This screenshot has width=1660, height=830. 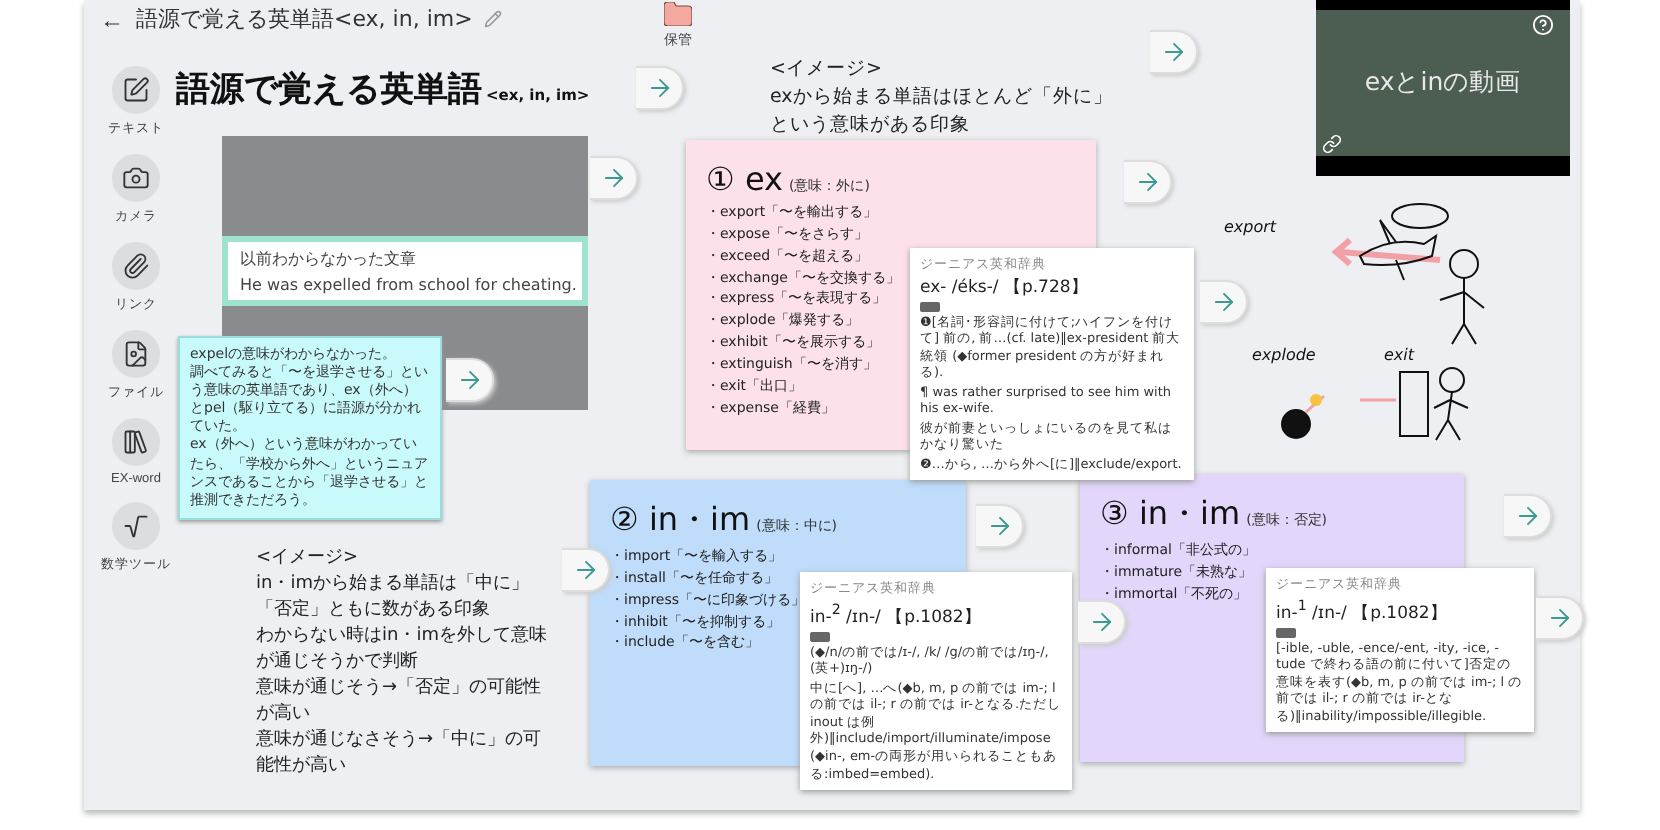 What do you see at coordinates (1250, 227) in the screenshot?
I see `sketch-label: export` at bounding box center [1250, 227].